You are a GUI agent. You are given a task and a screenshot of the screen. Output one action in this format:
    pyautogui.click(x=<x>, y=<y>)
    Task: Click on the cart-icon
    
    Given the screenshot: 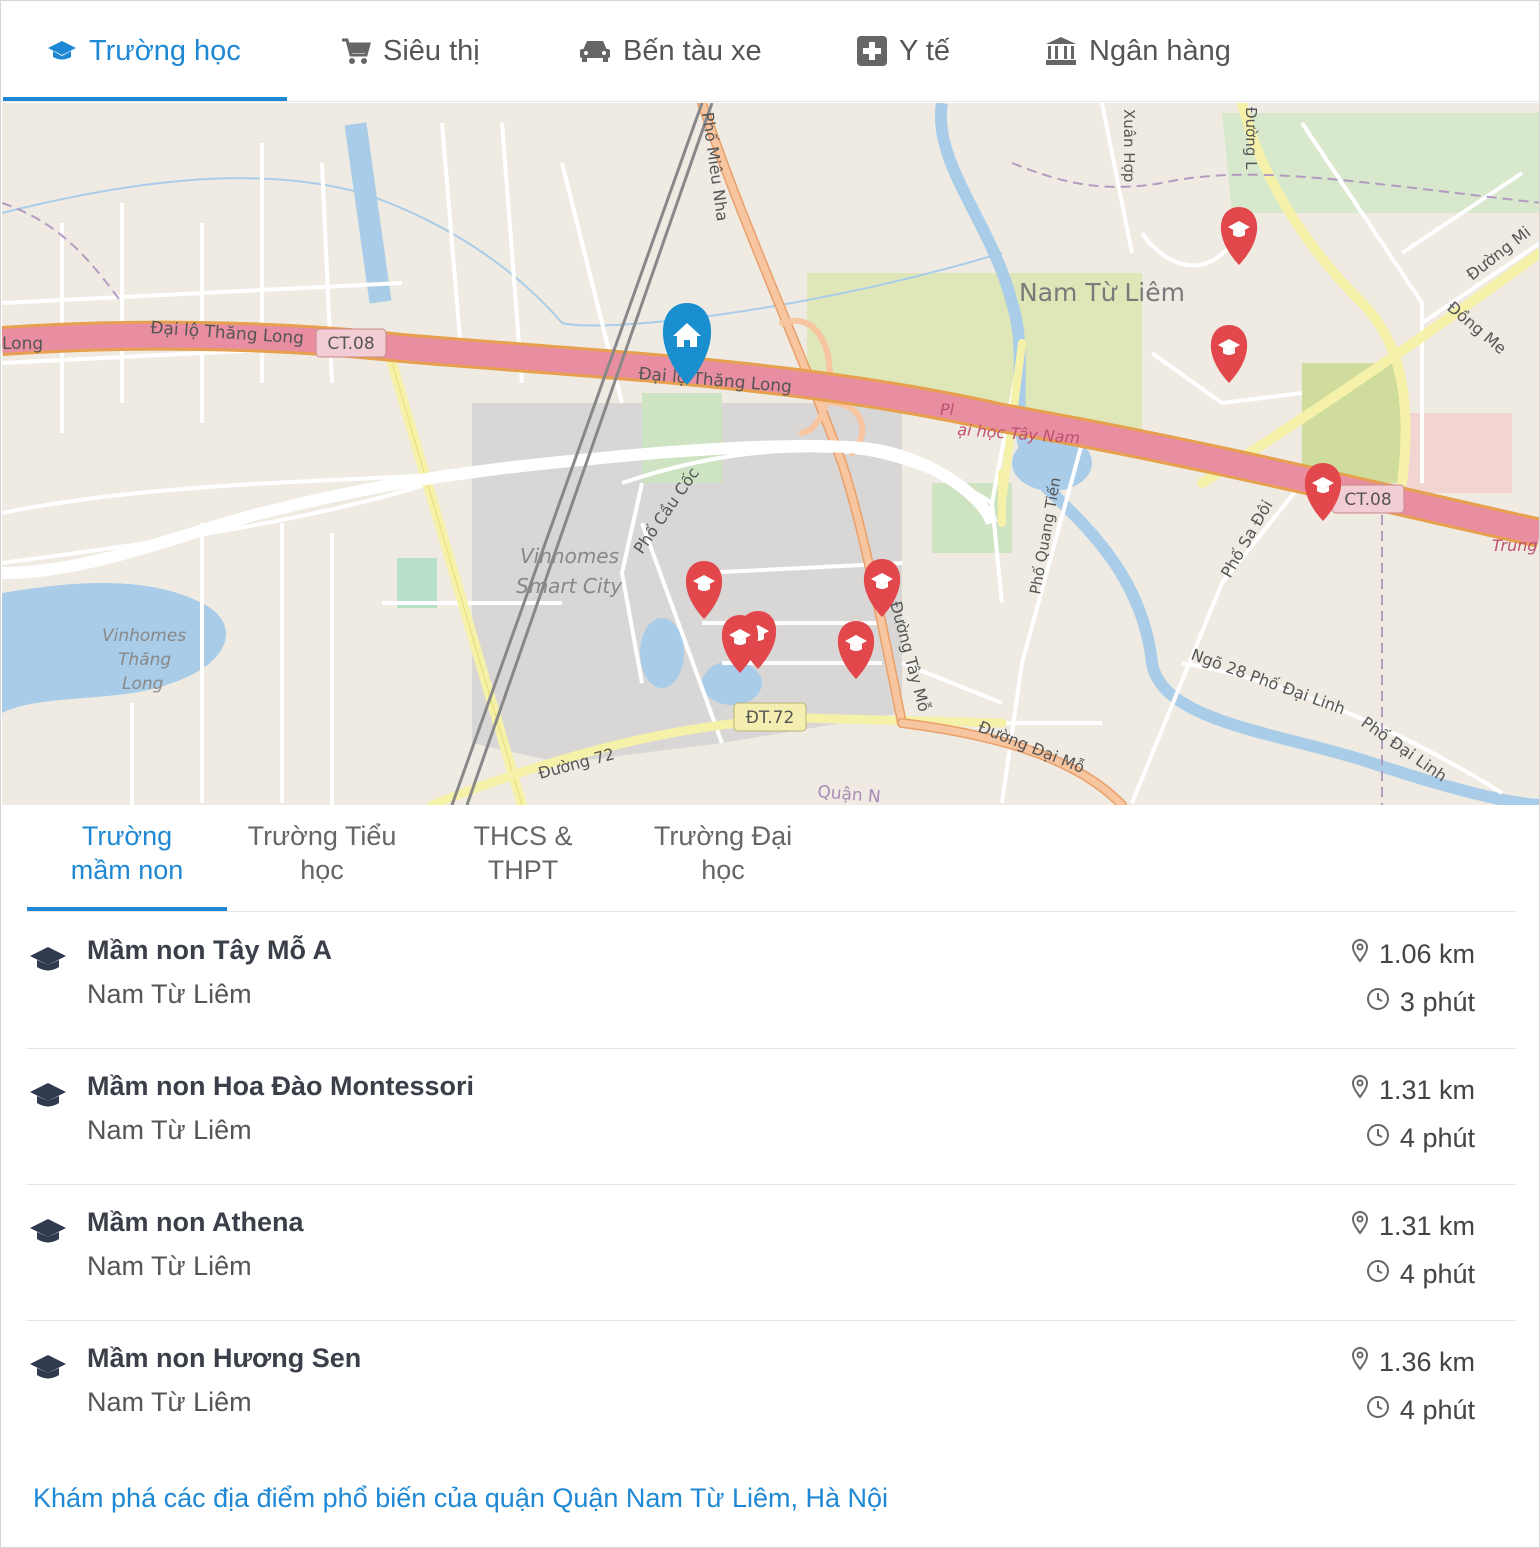 What is the action you would take?
    pyautogui.click(x=356, y=51)
    